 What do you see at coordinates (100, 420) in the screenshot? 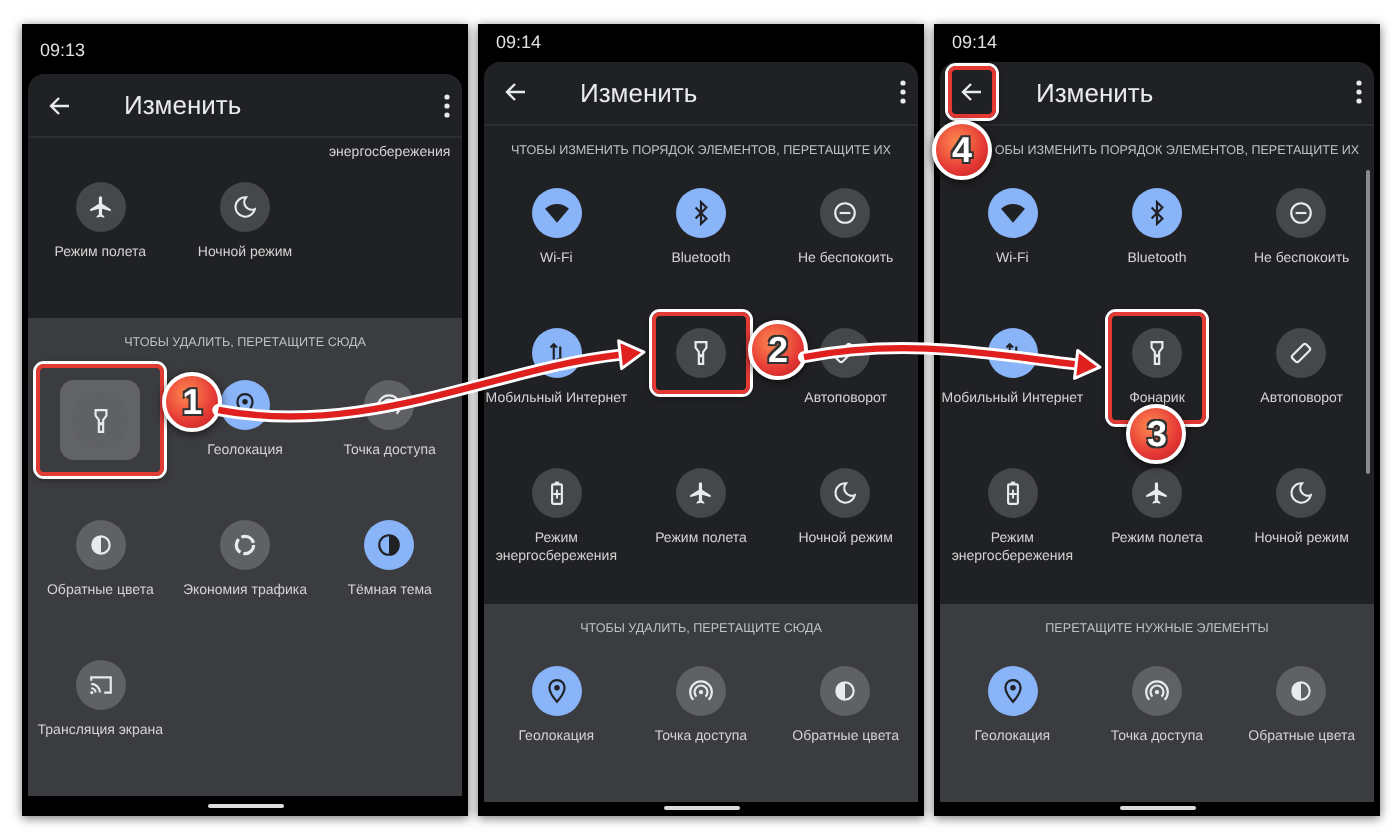
I see `dragged-tile` at bounding box center [100, 420].